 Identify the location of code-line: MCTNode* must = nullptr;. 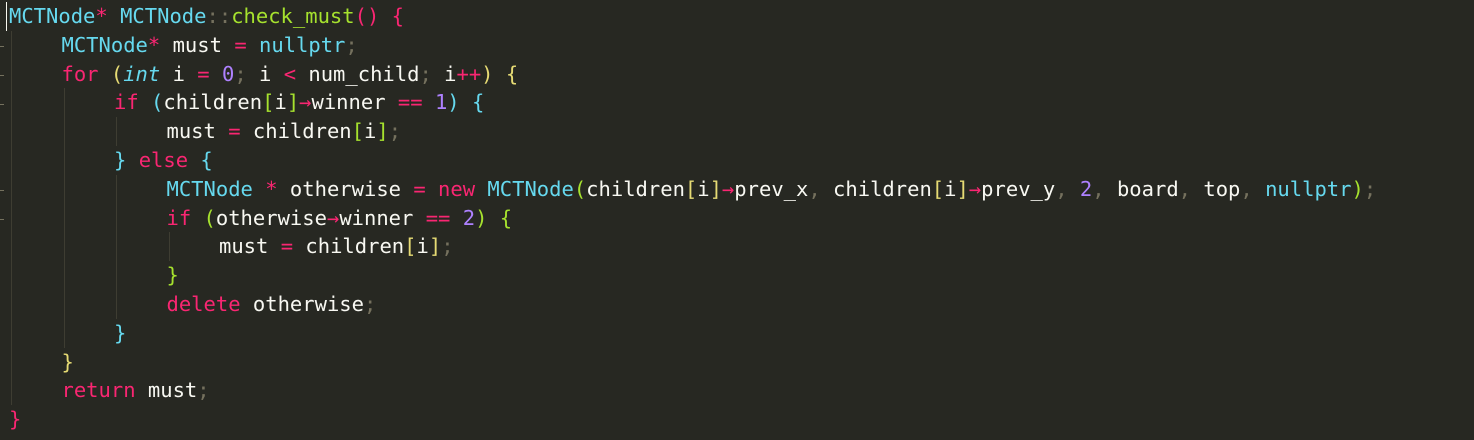
(741, 45).